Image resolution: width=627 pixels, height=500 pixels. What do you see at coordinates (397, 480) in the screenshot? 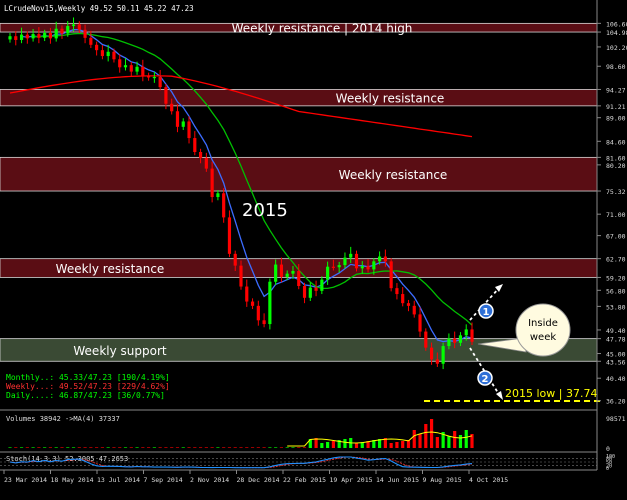
I see `time-tick-label: 14 Jun 2015` at bounding box center [397, 480].